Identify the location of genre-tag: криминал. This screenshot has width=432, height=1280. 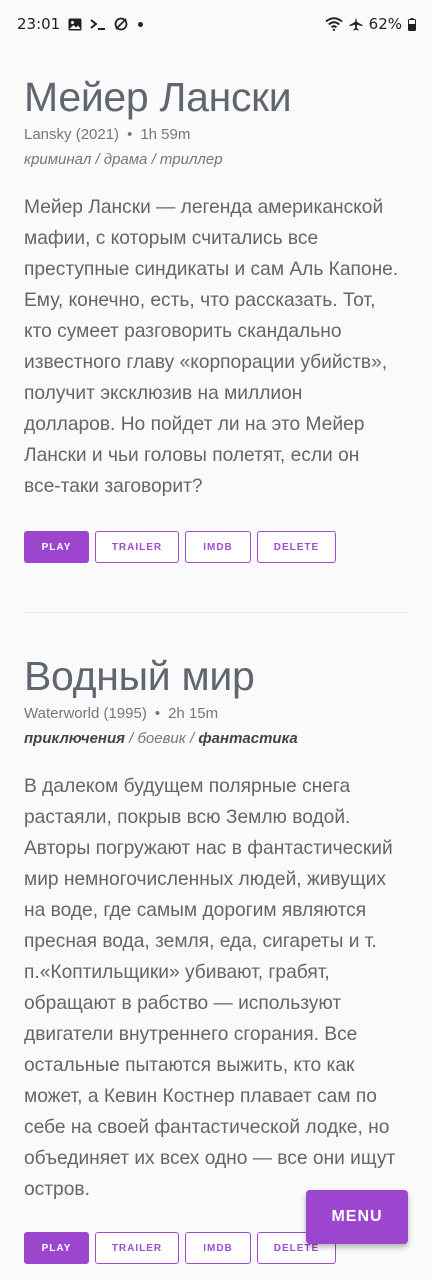
(58, 159).